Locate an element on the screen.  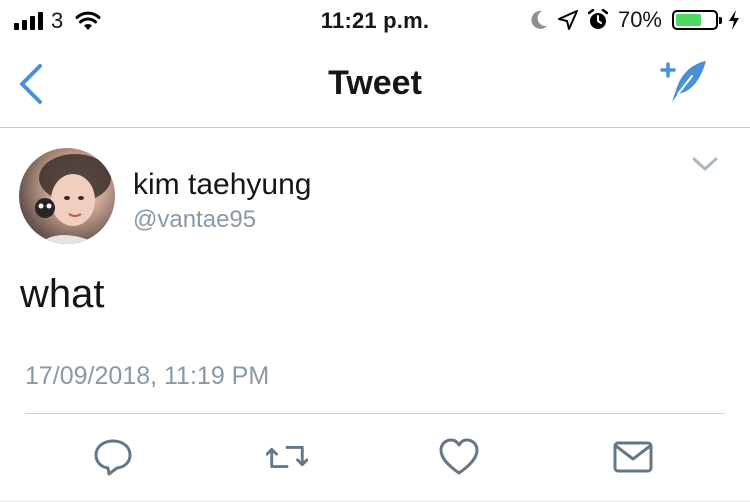
heart-icon is located at coordinates (459, 456).